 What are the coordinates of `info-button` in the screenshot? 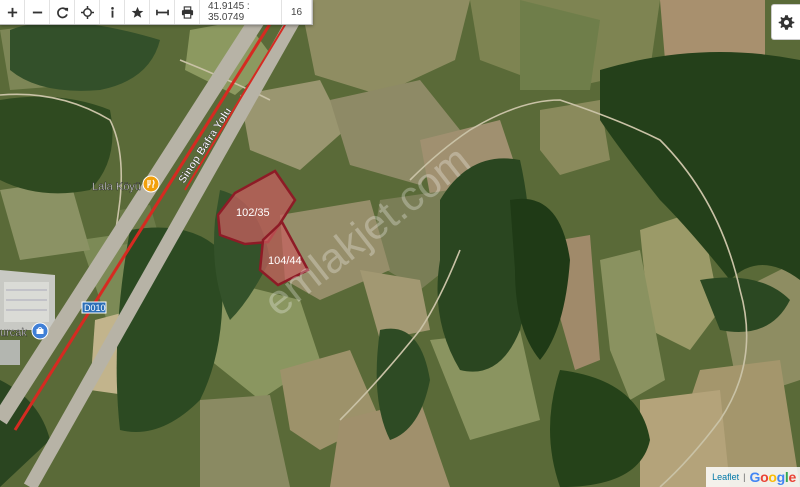 It's located at (112, 12).